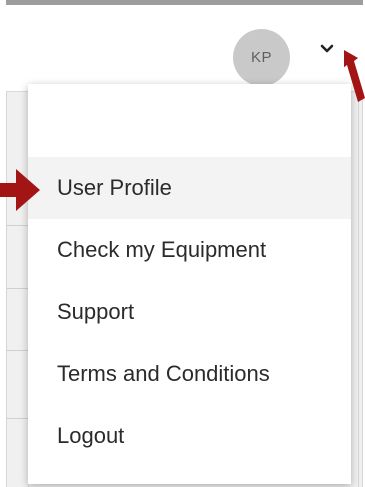 Image resolution: width=365 pixels, height=487 pixels. What do you see at coordinates (327, 49) in the screenshot?
I see `chevron-down-icon` at bounding box center [327, 49].